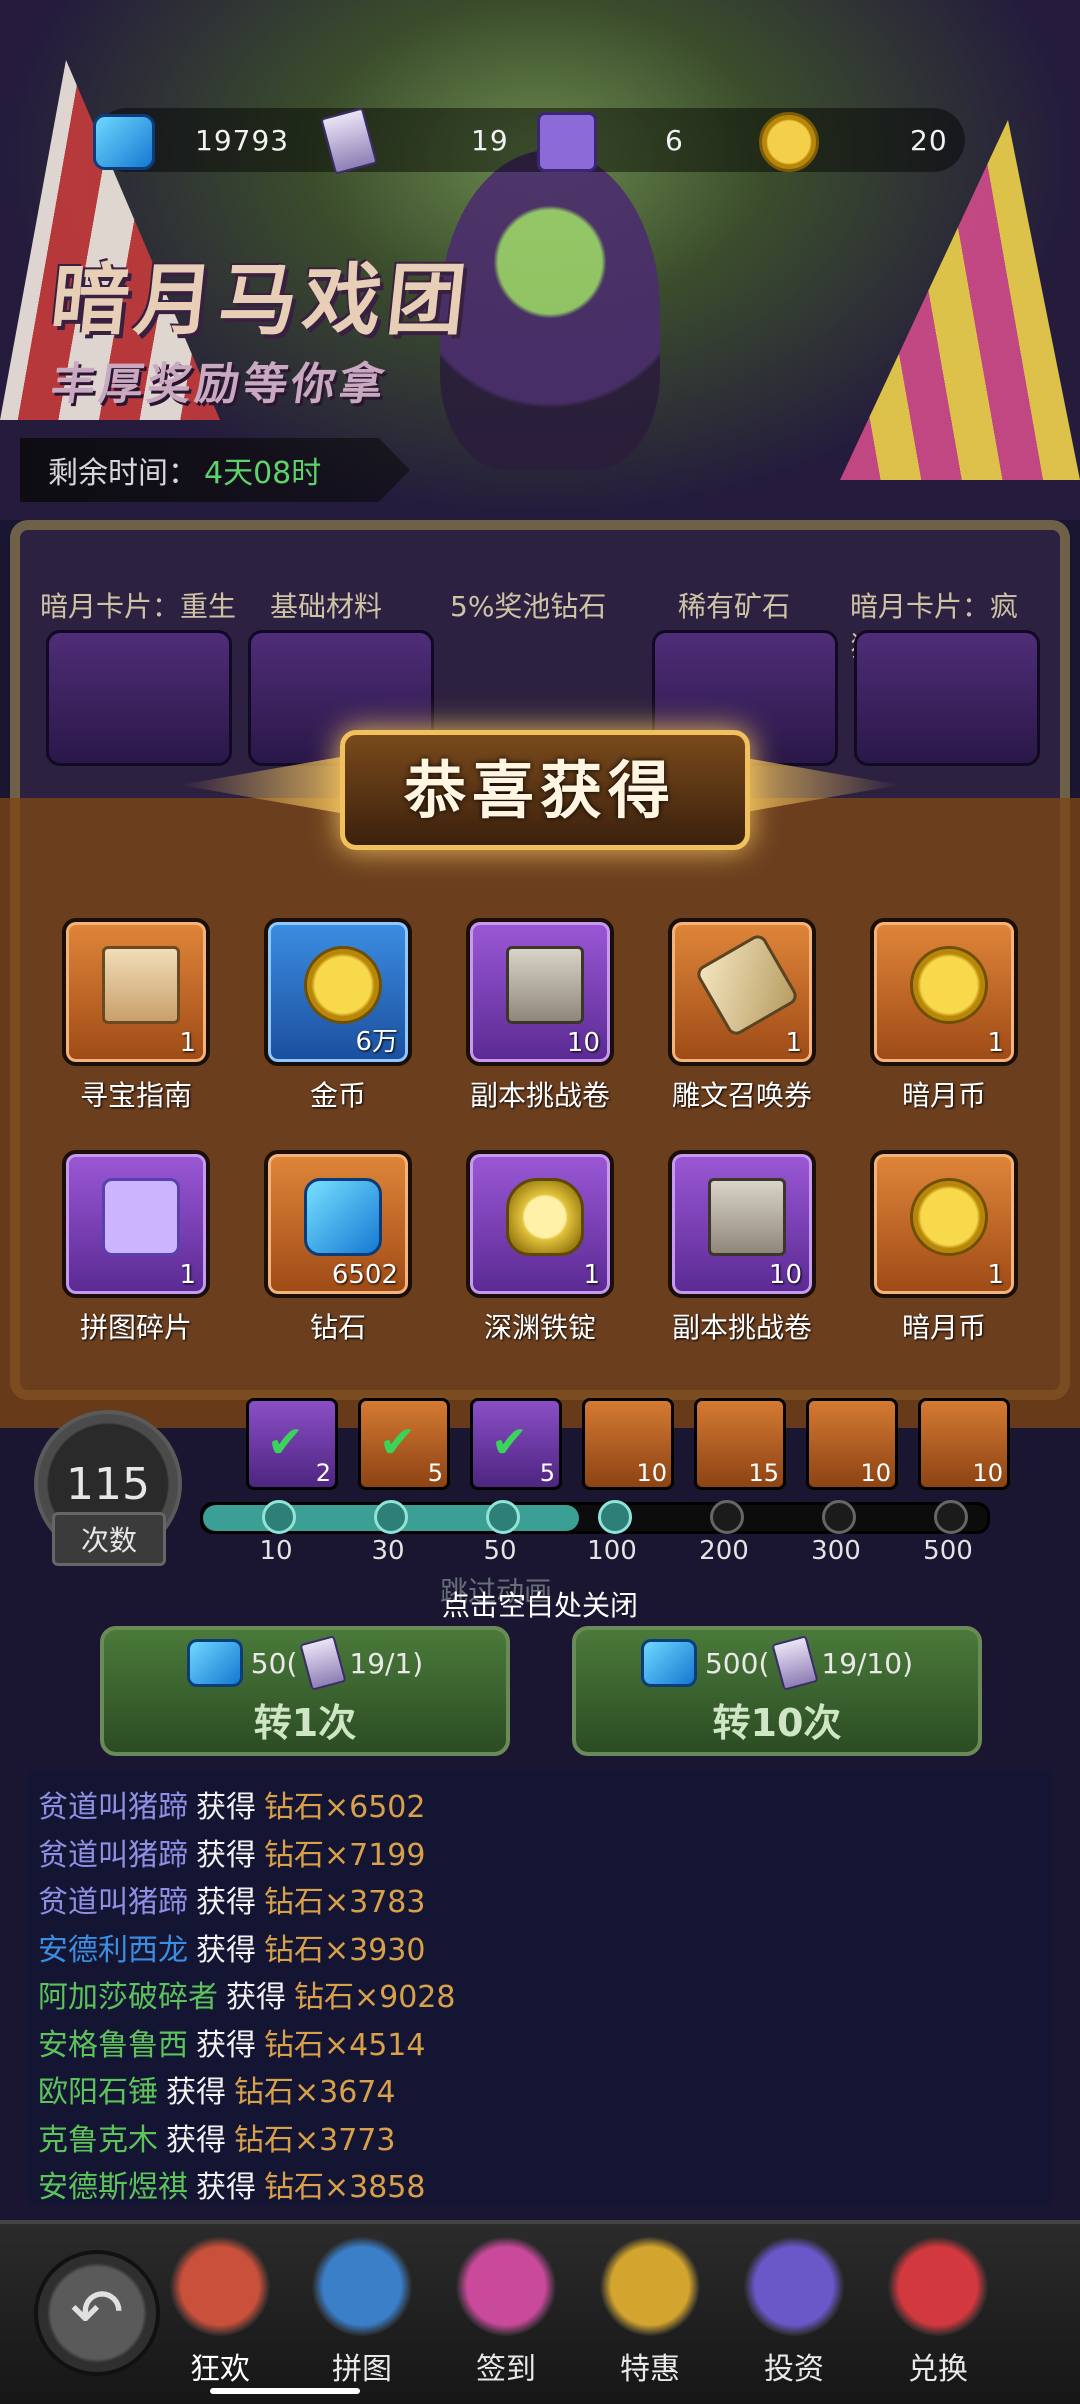  I want to click on spin-cost: 50 ( 19/1 ), so click(305, 1663).